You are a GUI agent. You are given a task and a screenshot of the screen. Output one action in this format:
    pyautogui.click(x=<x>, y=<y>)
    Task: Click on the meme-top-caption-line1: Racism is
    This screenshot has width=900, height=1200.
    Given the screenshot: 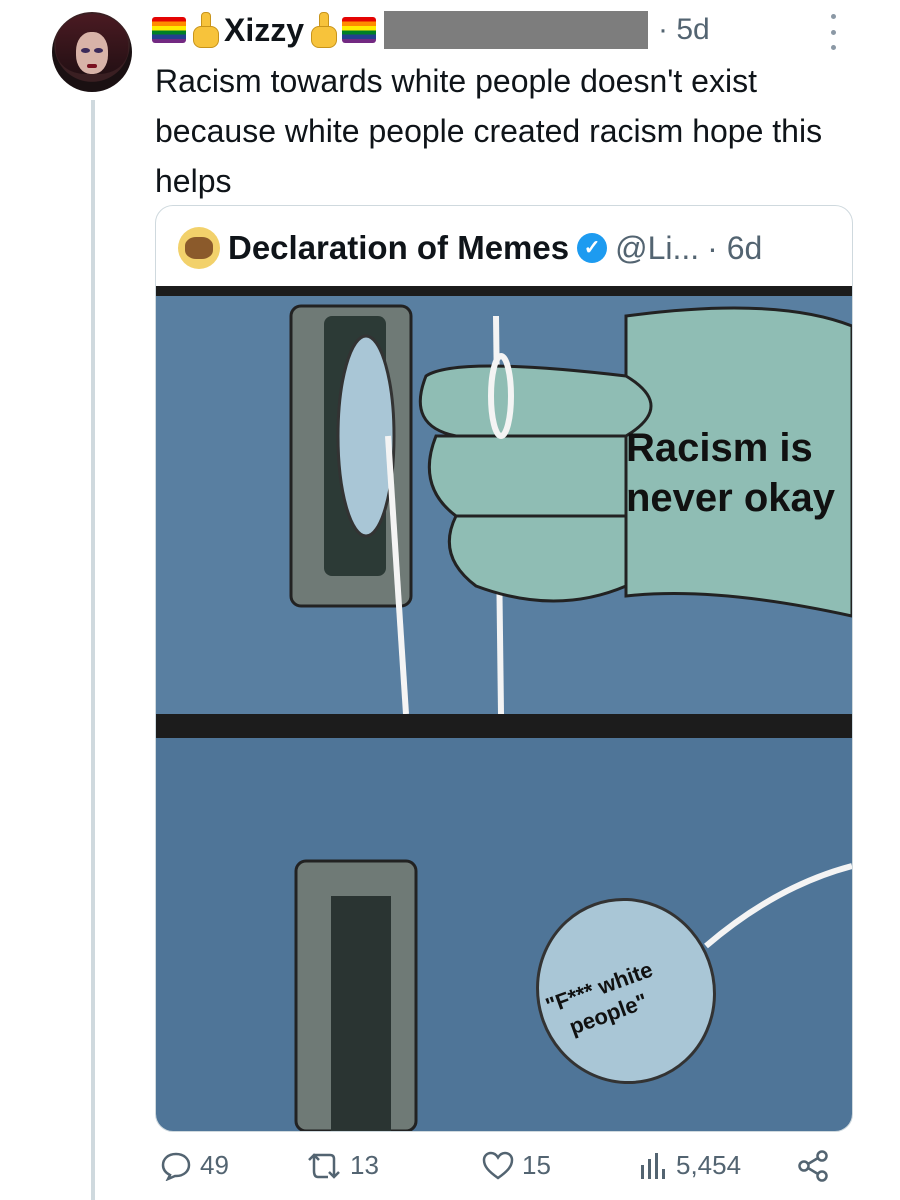 What is the action you would take?
    pyautogui.click(x=719, y=448)
    